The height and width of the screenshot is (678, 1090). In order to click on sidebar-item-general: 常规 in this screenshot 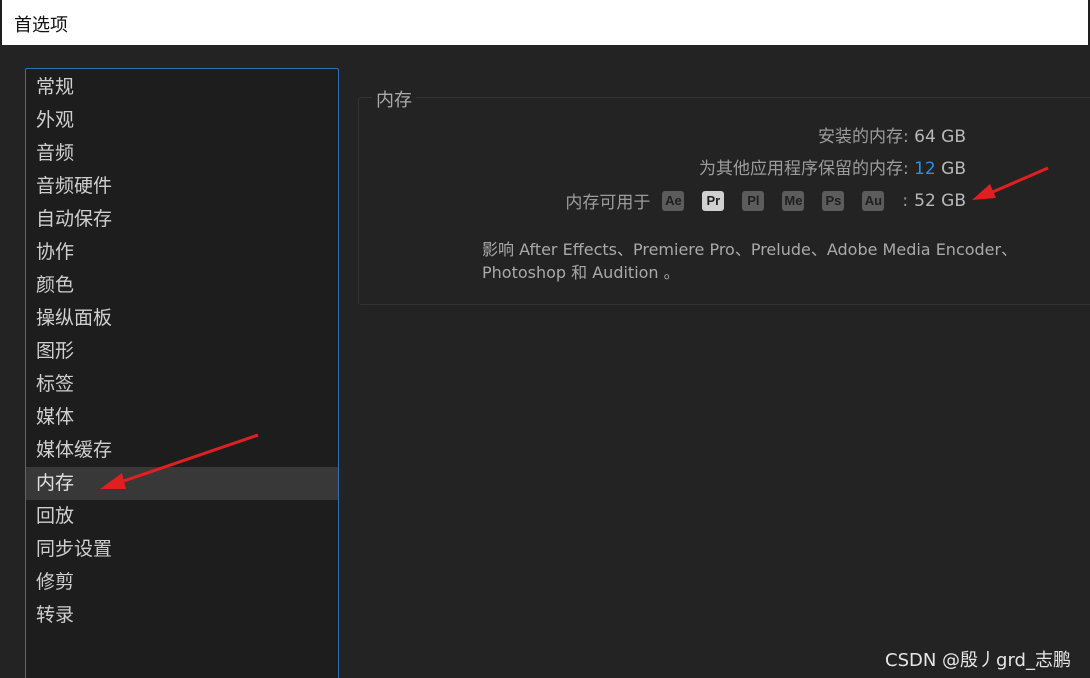, I will do `click(182, 87)`.